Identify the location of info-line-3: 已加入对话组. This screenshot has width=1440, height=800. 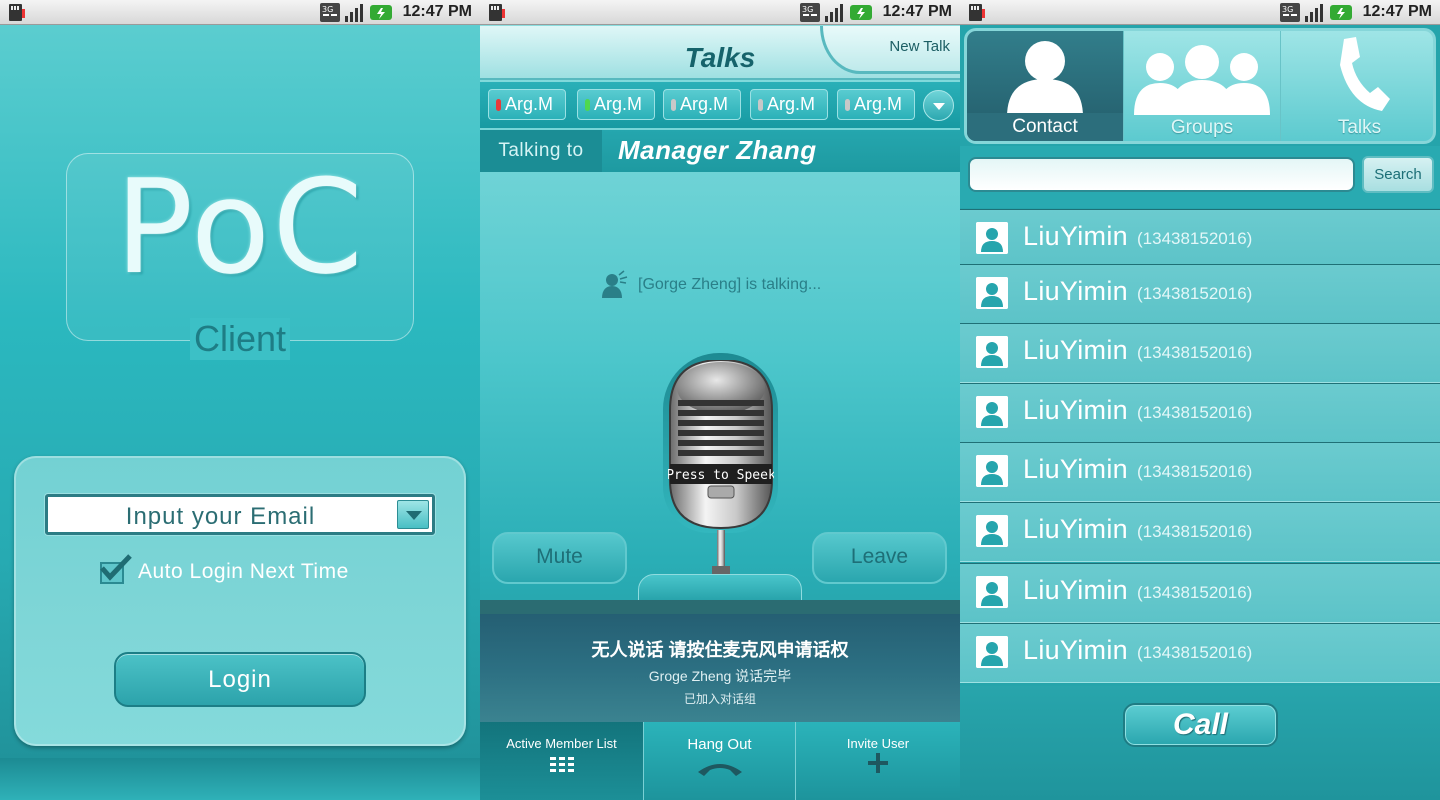
(719, 699).